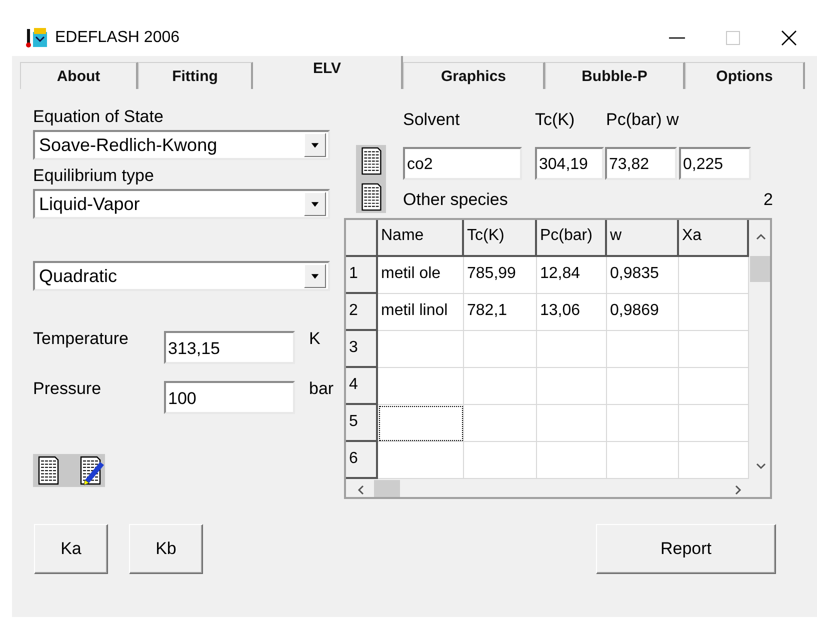 The image size is (817, 619). I want to click on table-cell: 0,9869, so click(643, 312).